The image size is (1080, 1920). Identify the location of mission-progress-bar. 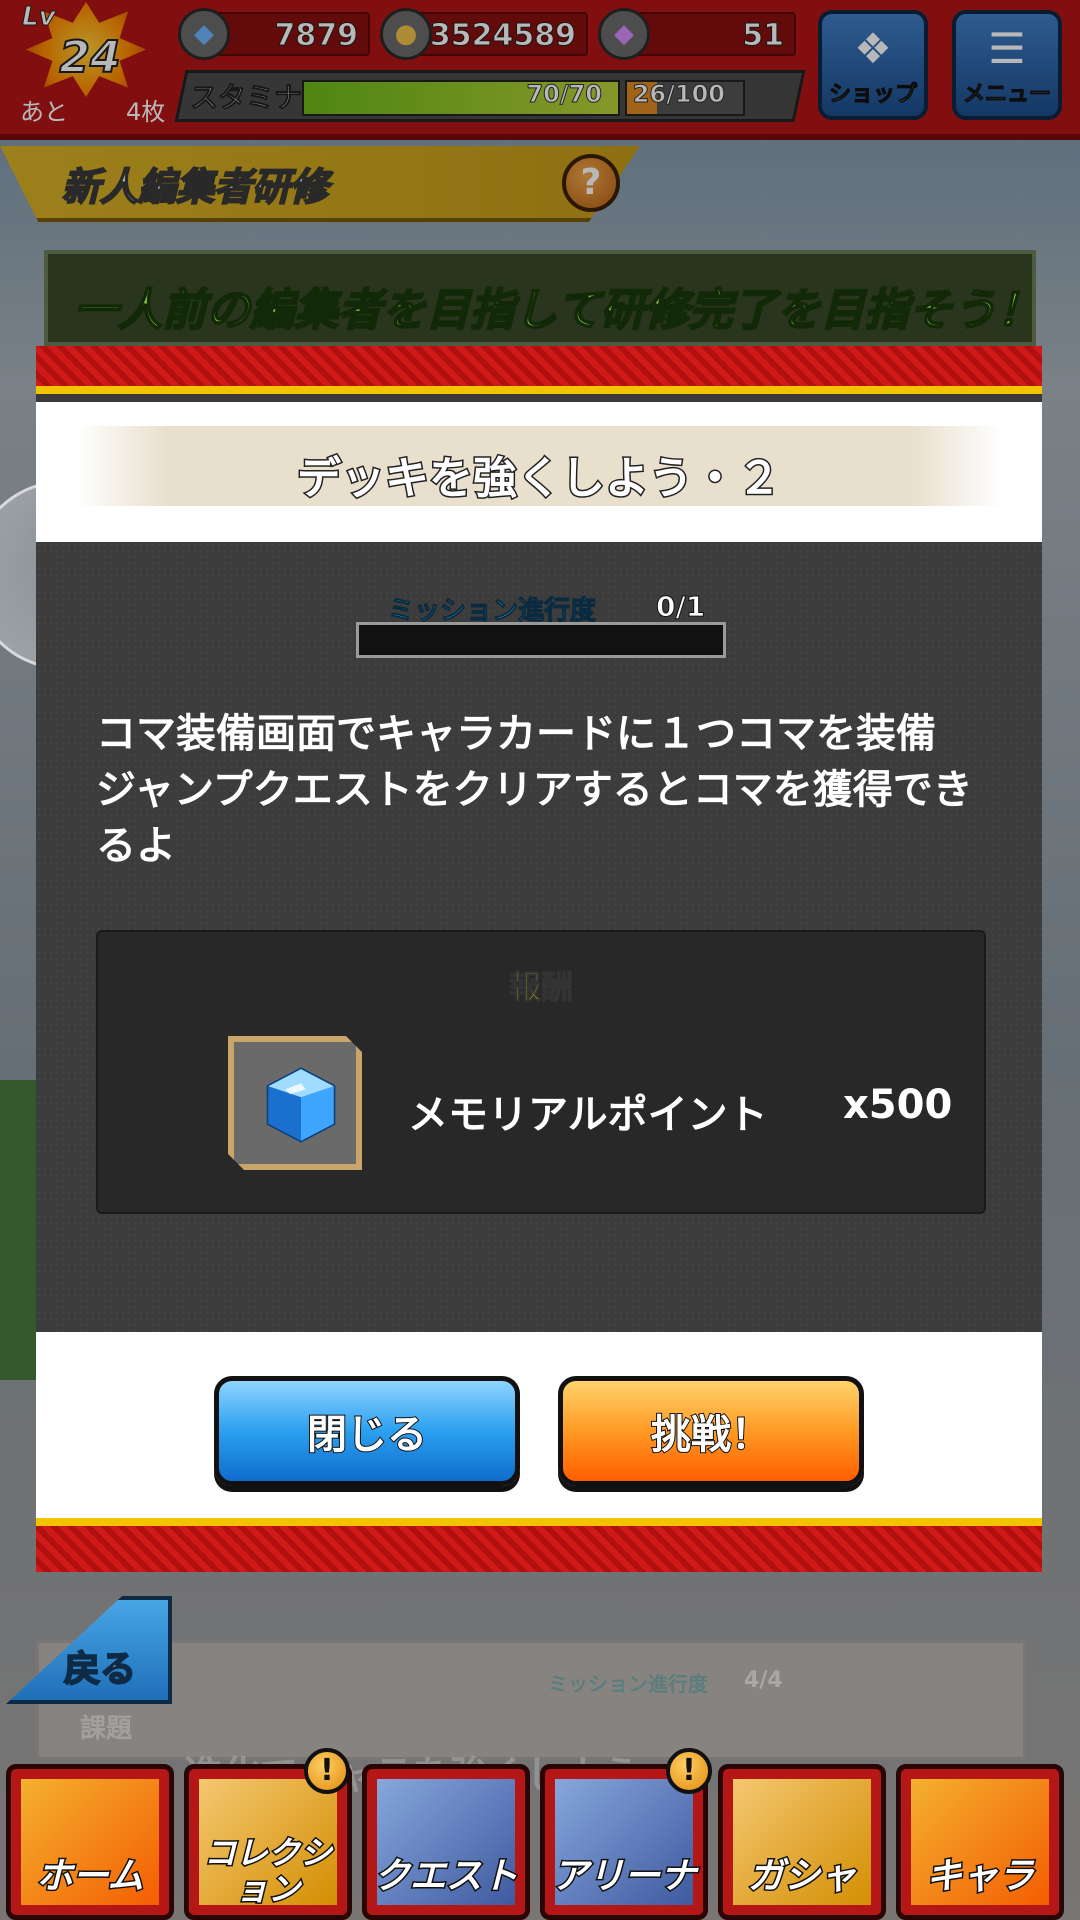
(541, 640).